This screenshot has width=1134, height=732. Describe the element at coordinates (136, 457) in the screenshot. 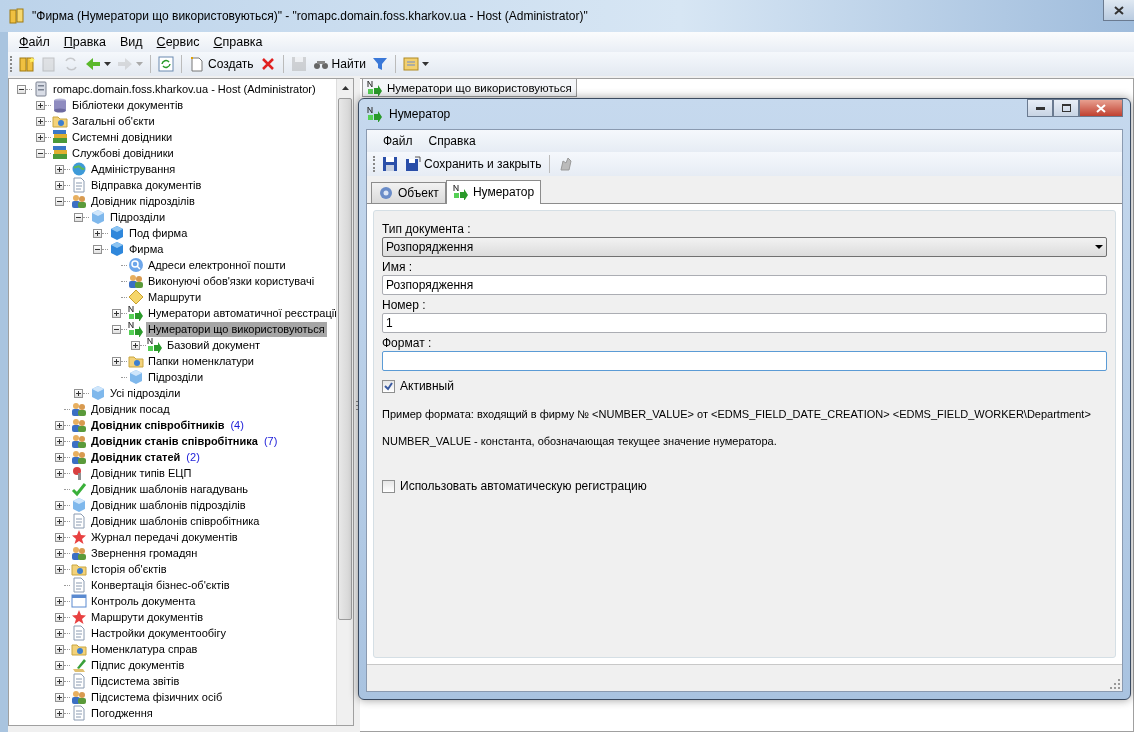

I see `tree-item: Довідник статей` at that location.